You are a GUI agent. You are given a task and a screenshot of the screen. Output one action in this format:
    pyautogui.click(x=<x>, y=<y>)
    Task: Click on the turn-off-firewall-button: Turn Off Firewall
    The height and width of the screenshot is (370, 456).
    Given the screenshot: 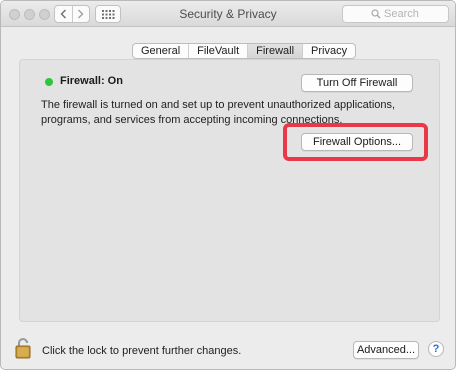 What is the action you would take?
    pyautogui.click(x=357, y=83)
    